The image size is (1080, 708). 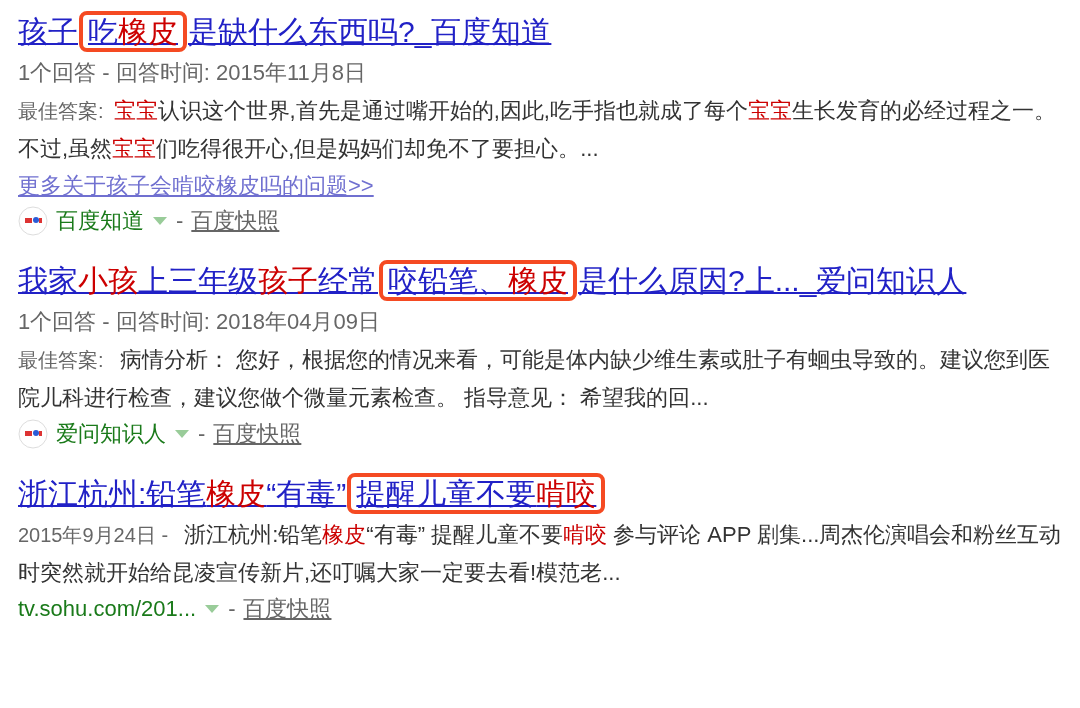 What do you see at coordinates (100, 221) in the screenshot?
I see `source-name: 百度知道` at bounding box center [100, 221].